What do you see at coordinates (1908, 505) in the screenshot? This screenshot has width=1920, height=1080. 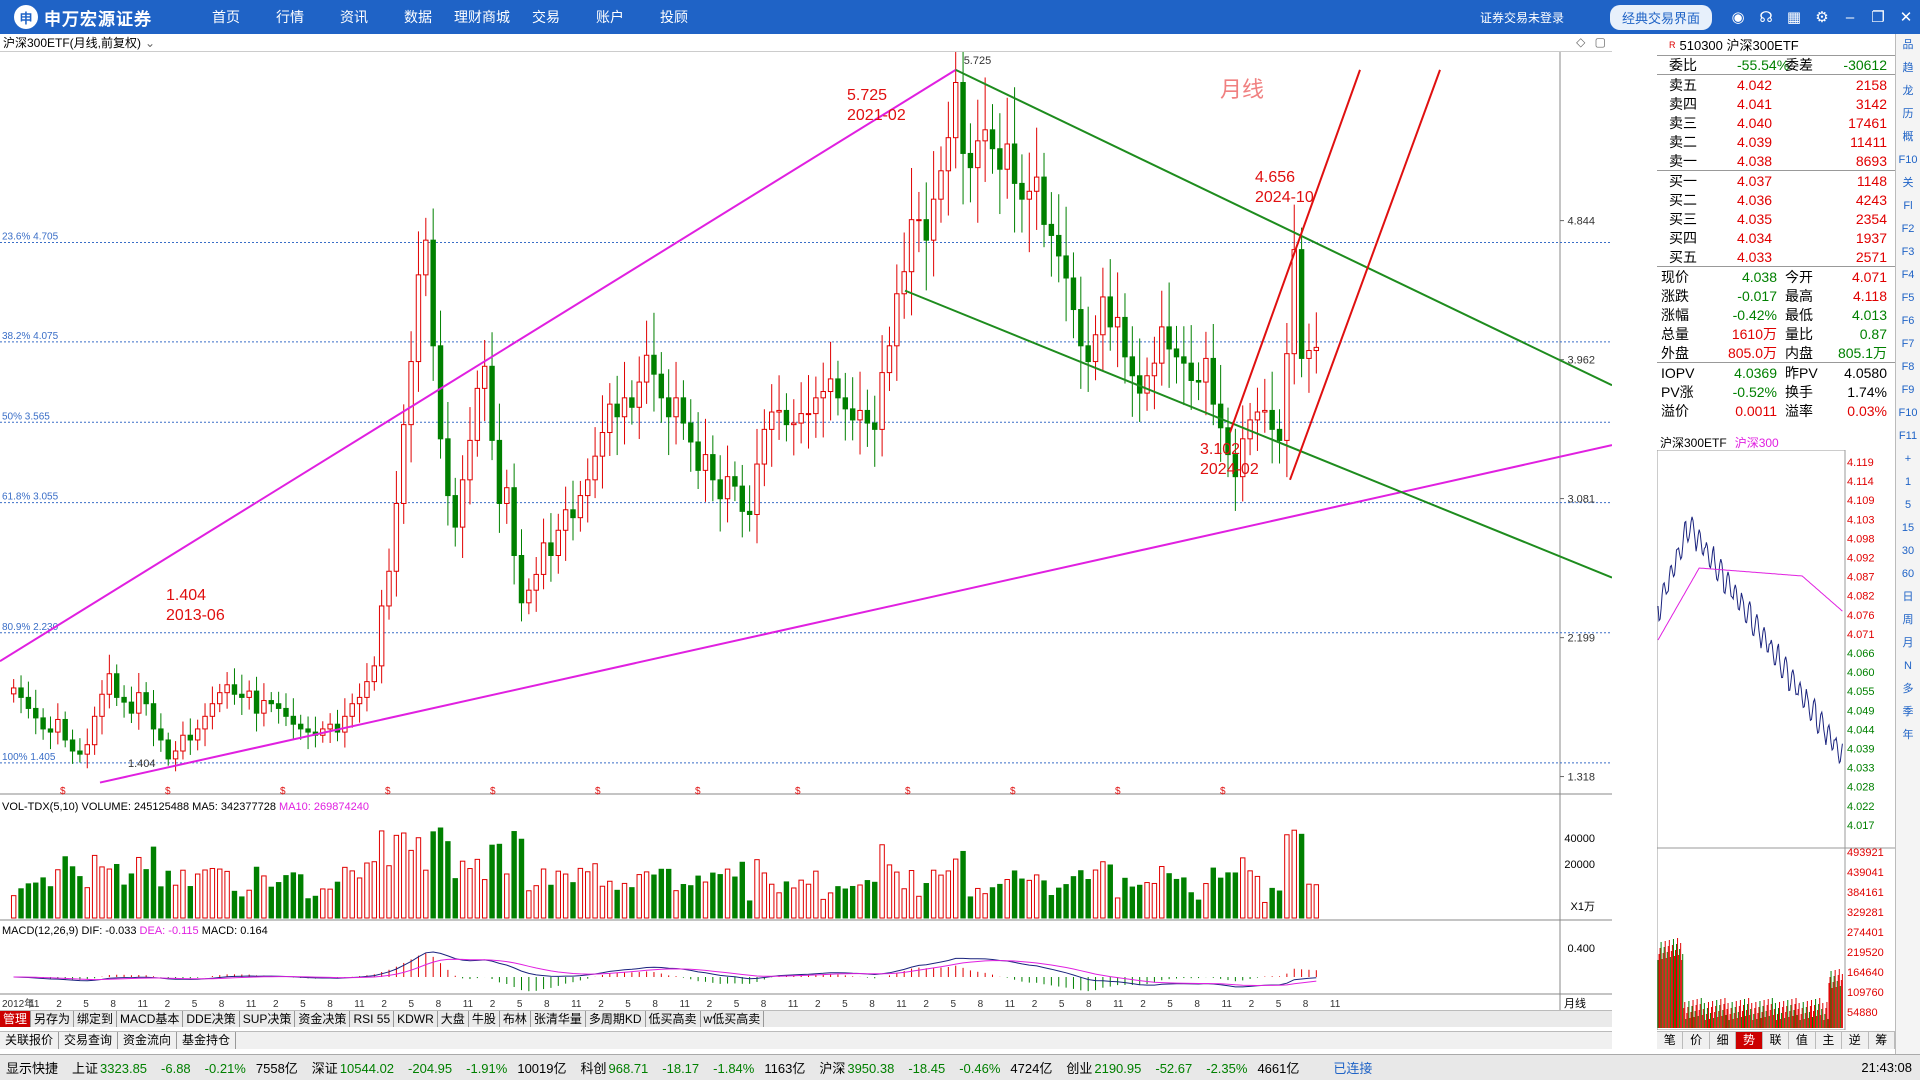 I see `side-tool-icon: 5` at bounding box center [1908, 505].